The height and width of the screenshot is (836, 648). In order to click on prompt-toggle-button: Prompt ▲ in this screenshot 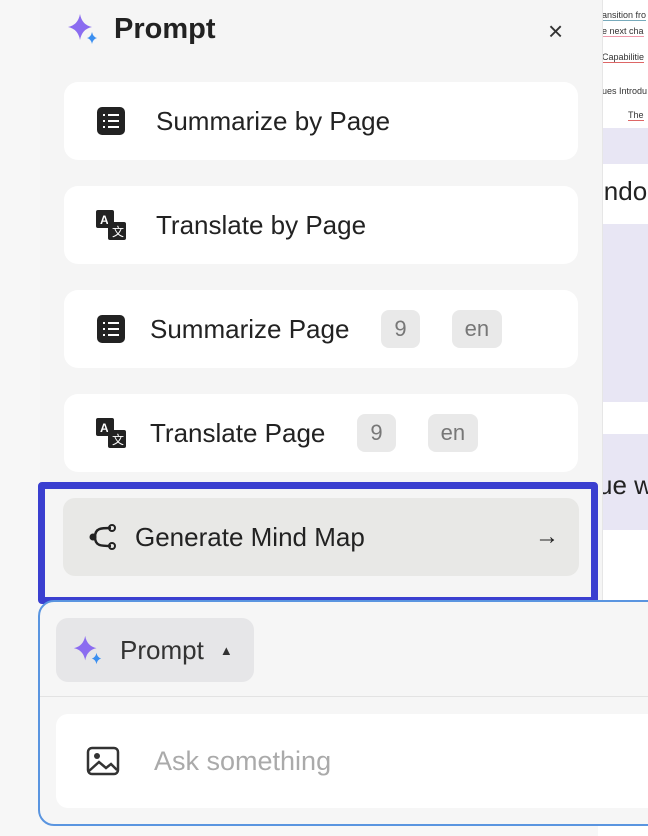, I will do `click(155, 650)`.